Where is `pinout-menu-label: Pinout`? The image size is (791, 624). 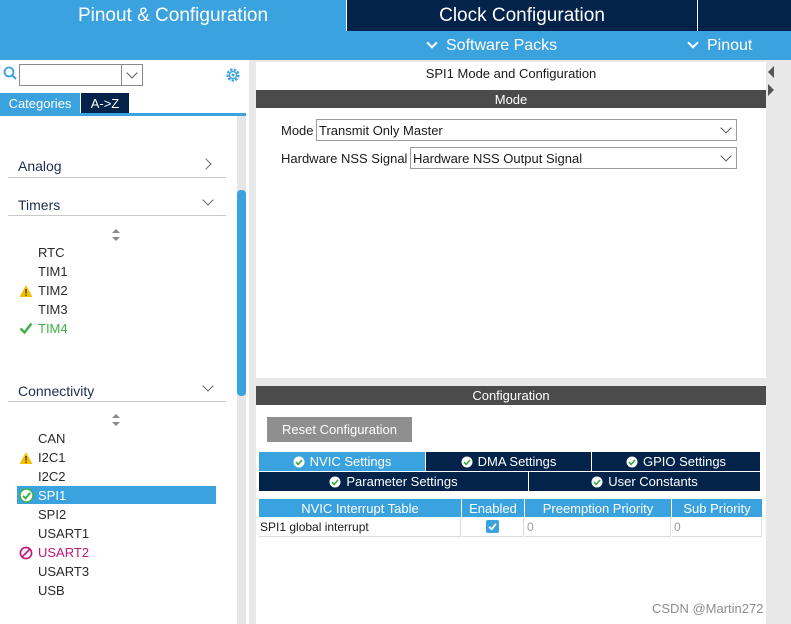
pinout-menu-label: Pinout is located at coordinates (730, 45).